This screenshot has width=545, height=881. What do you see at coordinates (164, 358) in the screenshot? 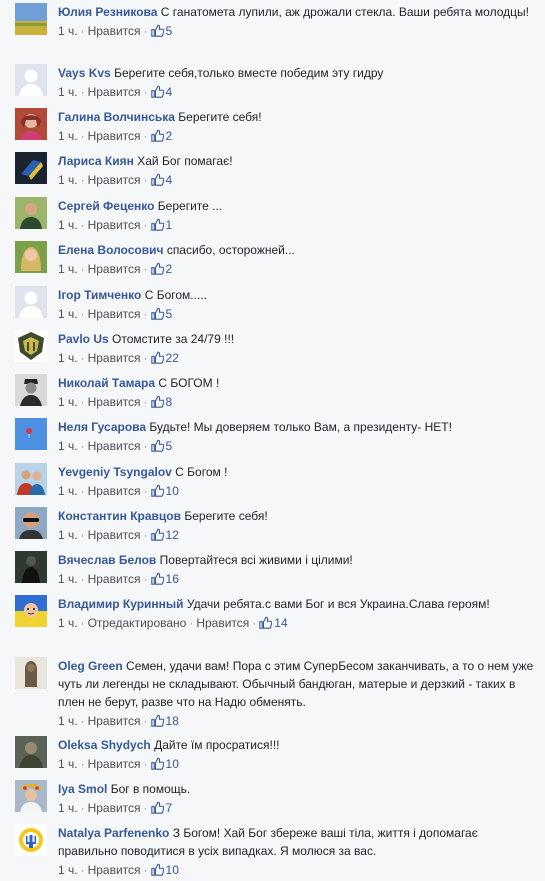
I see `like-count: 22` at bounding box center [164, 358].